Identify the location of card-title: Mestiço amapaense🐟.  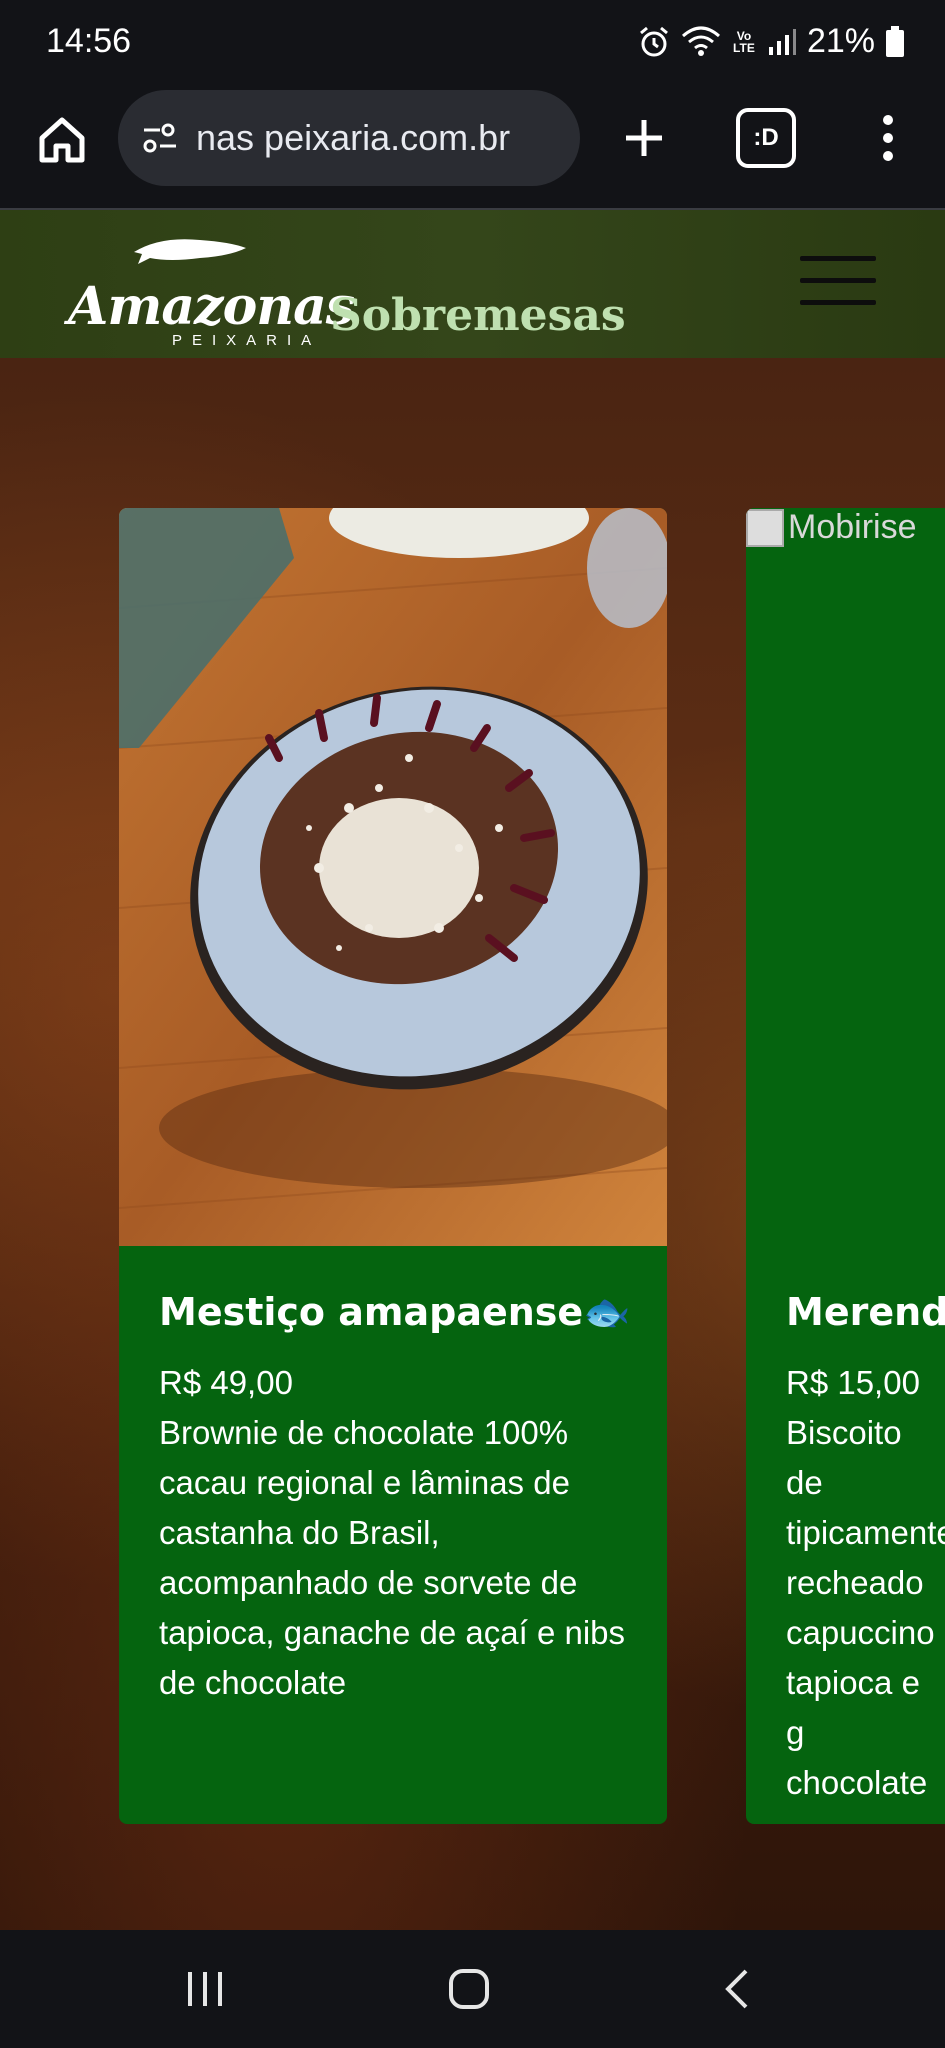
(395, 1312).